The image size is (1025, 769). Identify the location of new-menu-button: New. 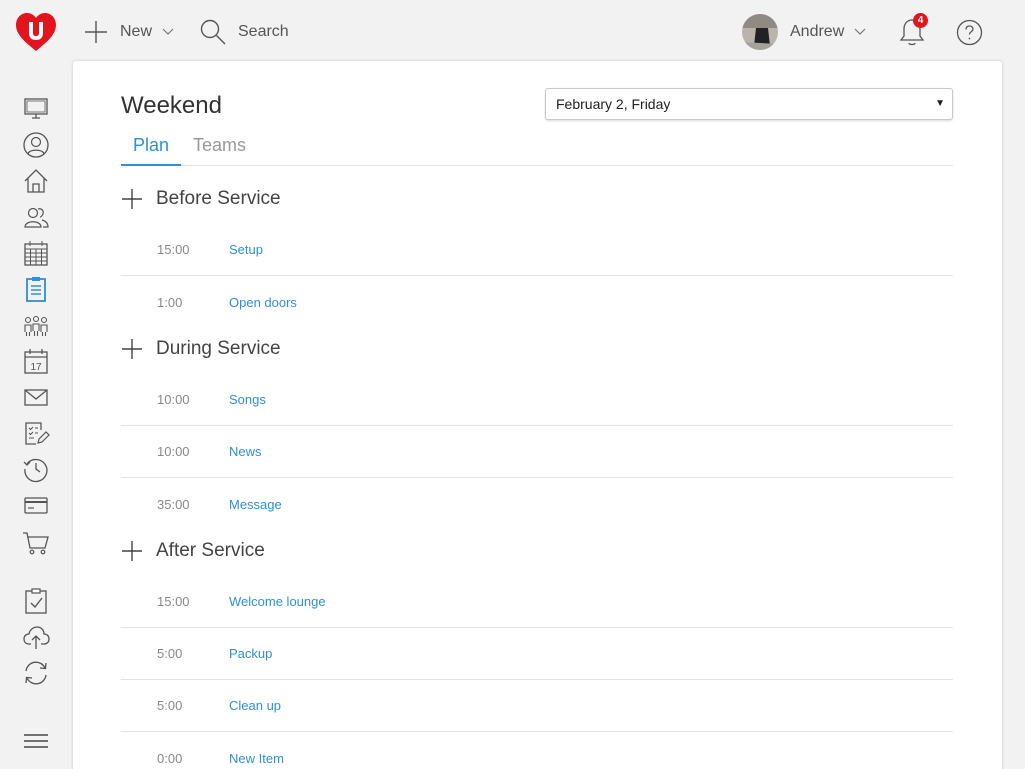
(129, 32).